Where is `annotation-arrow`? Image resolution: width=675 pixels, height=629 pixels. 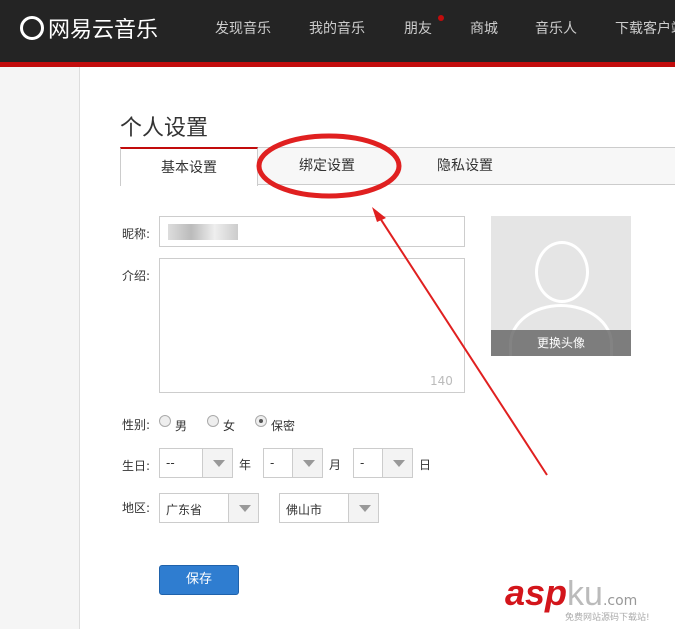
annotation-arrow is located at coordinates (462, 345).